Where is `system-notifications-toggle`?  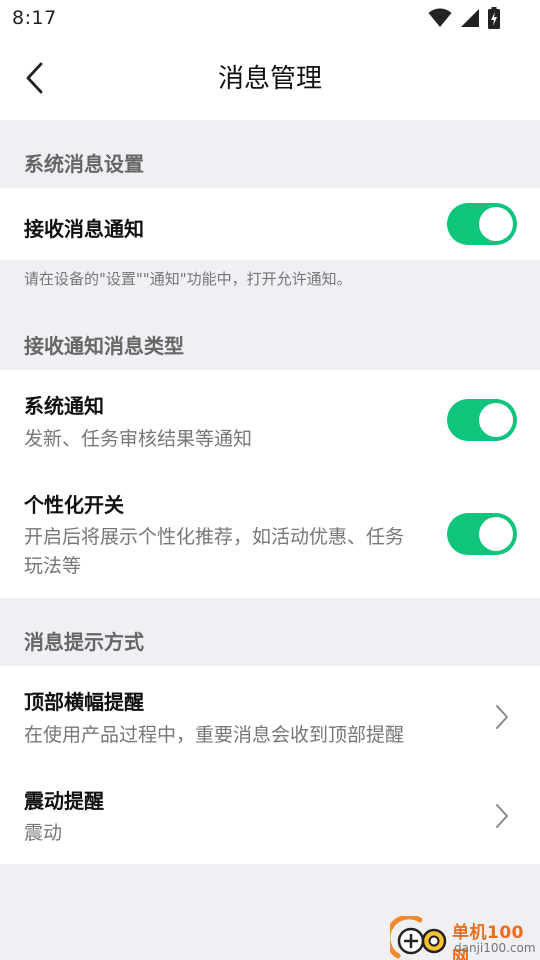 system-notifications-toggle is located at coordinates (482, 420).